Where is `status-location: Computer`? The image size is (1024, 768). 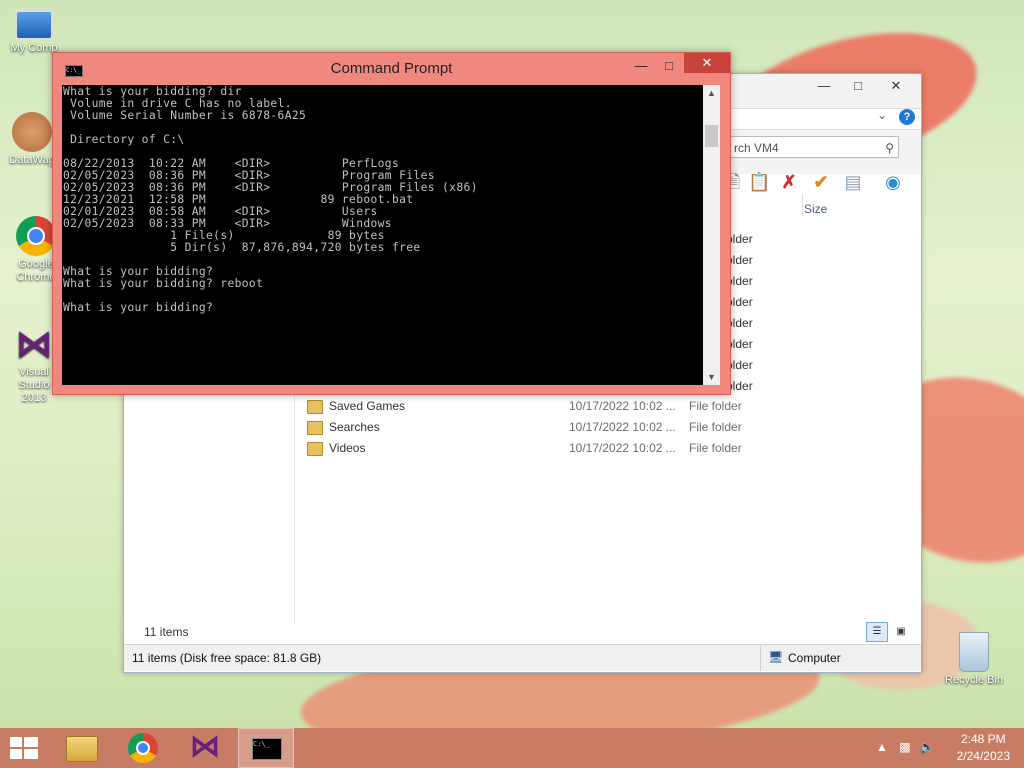
status-location: Computer is located at coordinates (814, 658).